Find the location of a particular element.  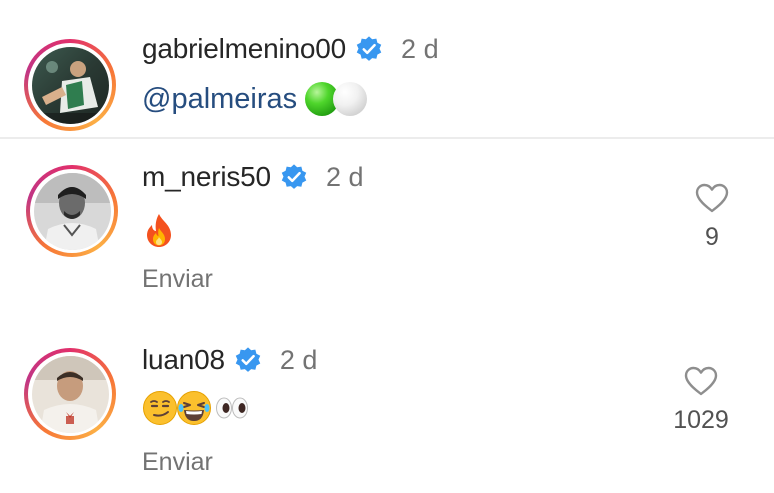

fire-emoji is located at coordinates (159, 232).